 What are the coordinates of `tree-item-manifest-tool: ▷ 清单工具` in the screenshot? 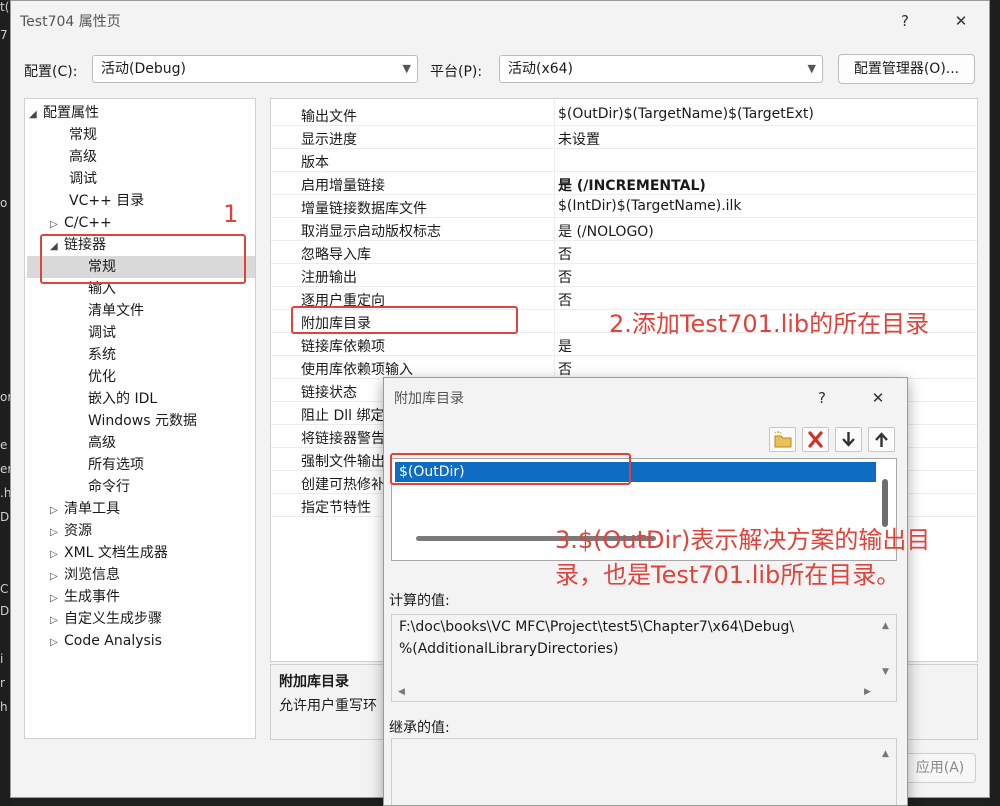 It's located at (85, 509).